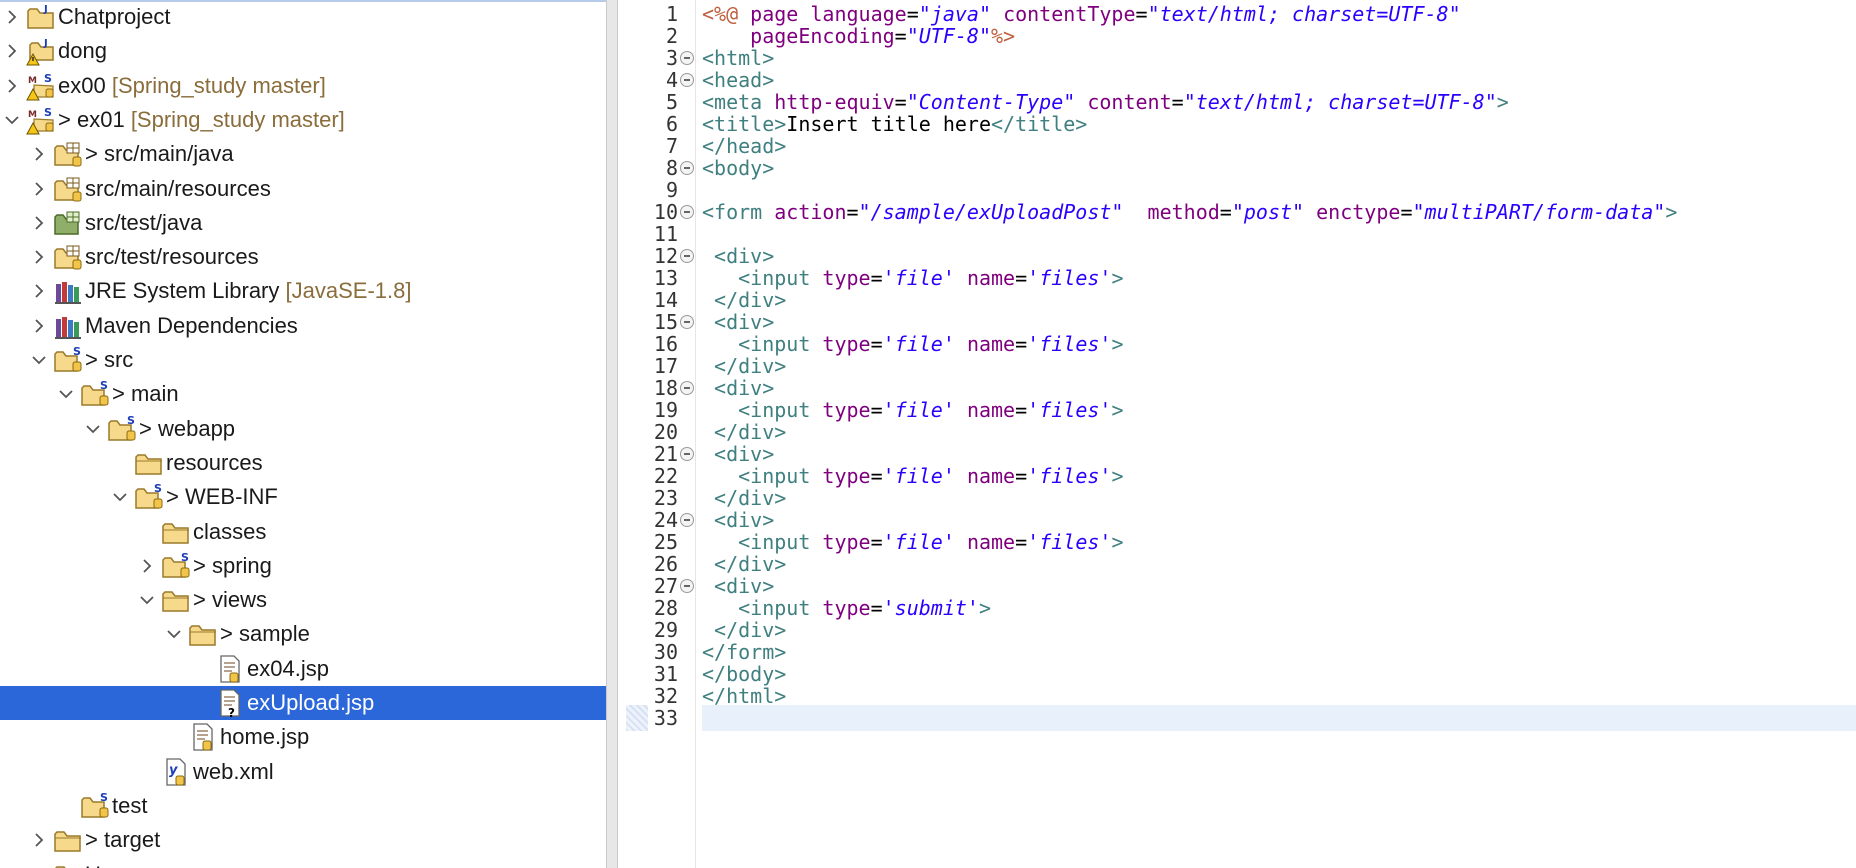 The height and width of the screenshot is (868, 1856). Describe the element at coordinates (232, 566) in the screenshot. I see `tree-item-label: > spring` at that location.